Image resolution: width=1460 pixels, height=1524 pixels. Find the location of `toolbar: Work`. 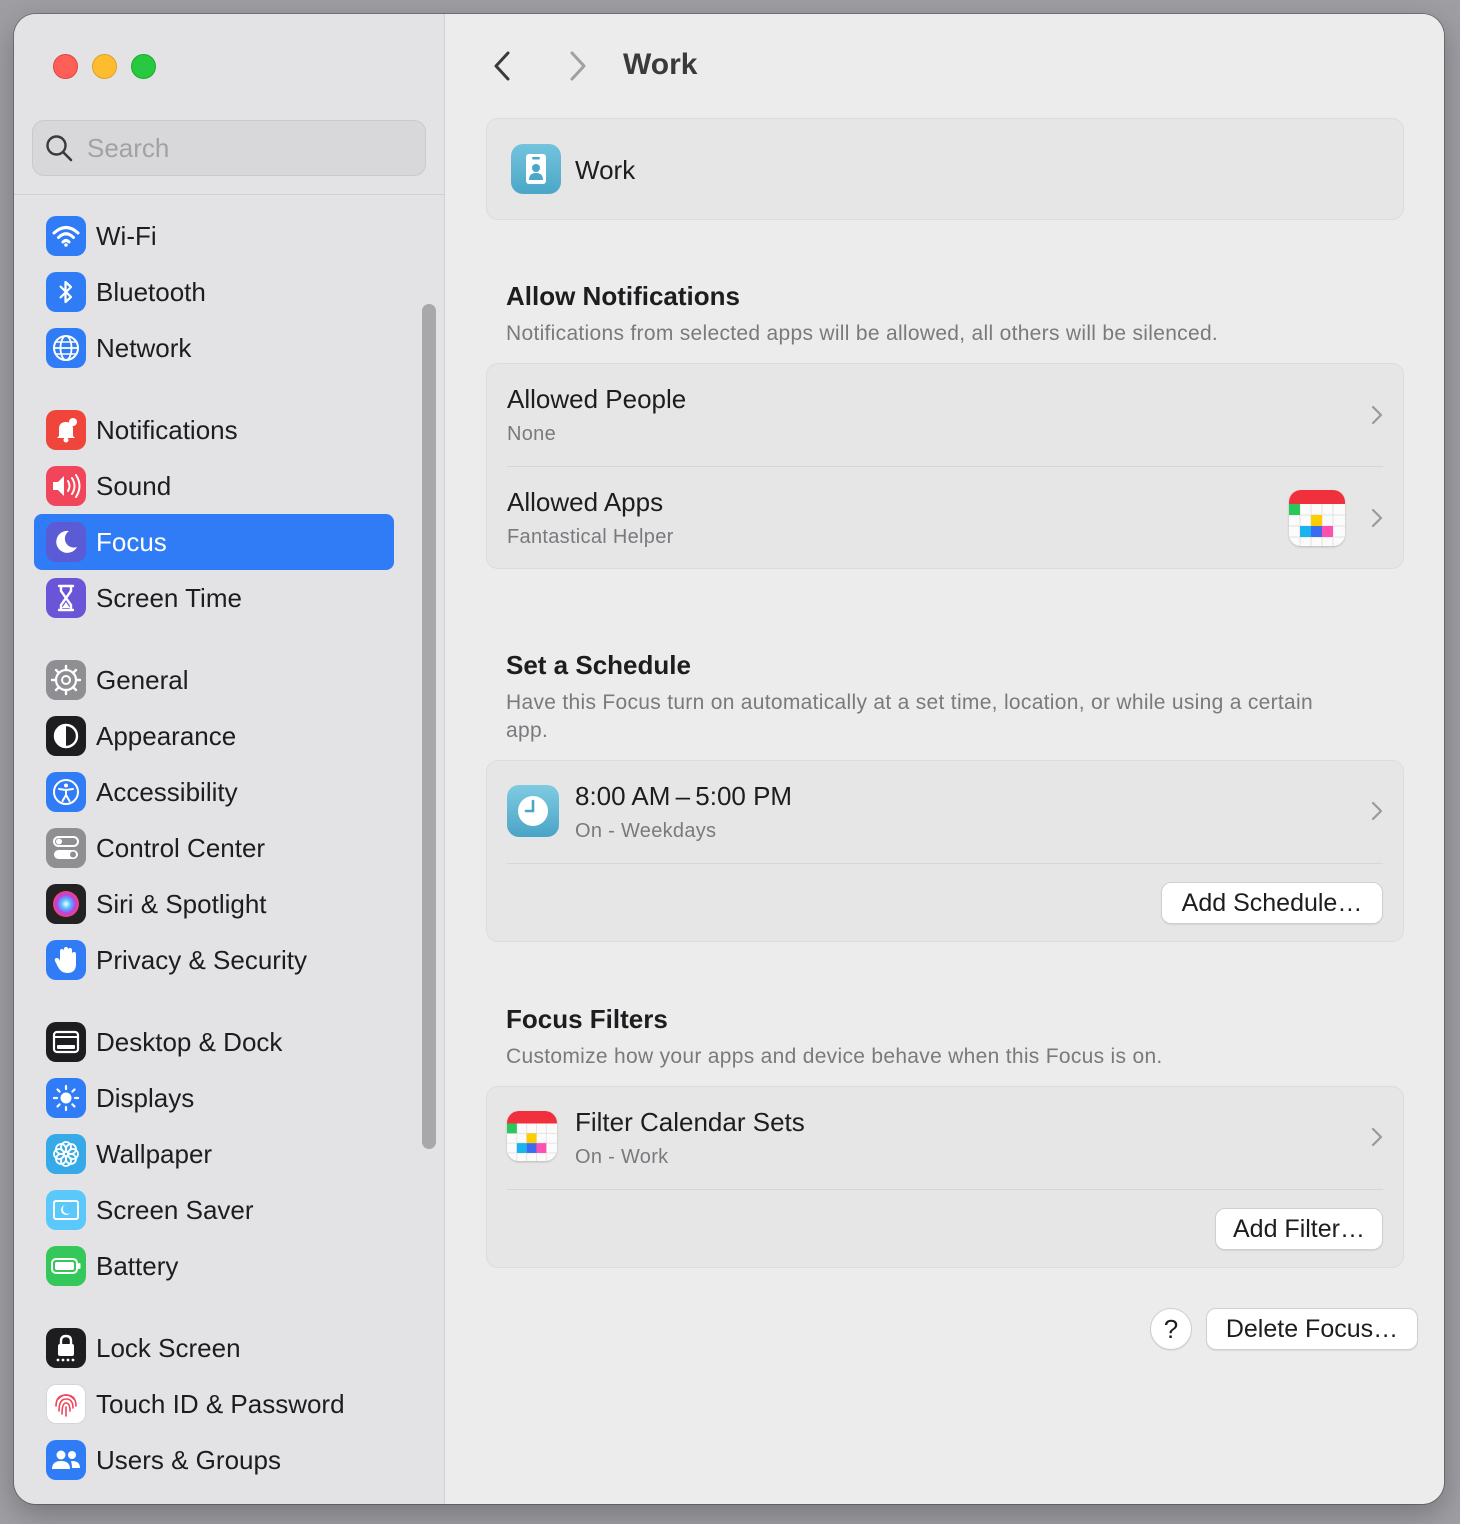

toolbar: Work is located at coordinates (945, 64).